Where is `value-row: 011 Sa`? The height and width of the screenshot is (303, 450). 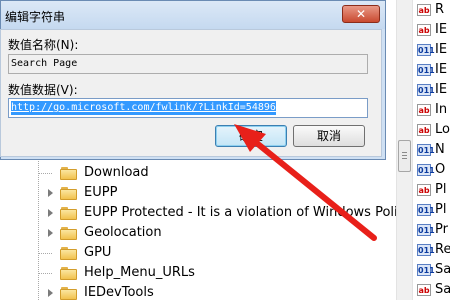 value-row: 011 Sa is located at coordinates (431, 270).